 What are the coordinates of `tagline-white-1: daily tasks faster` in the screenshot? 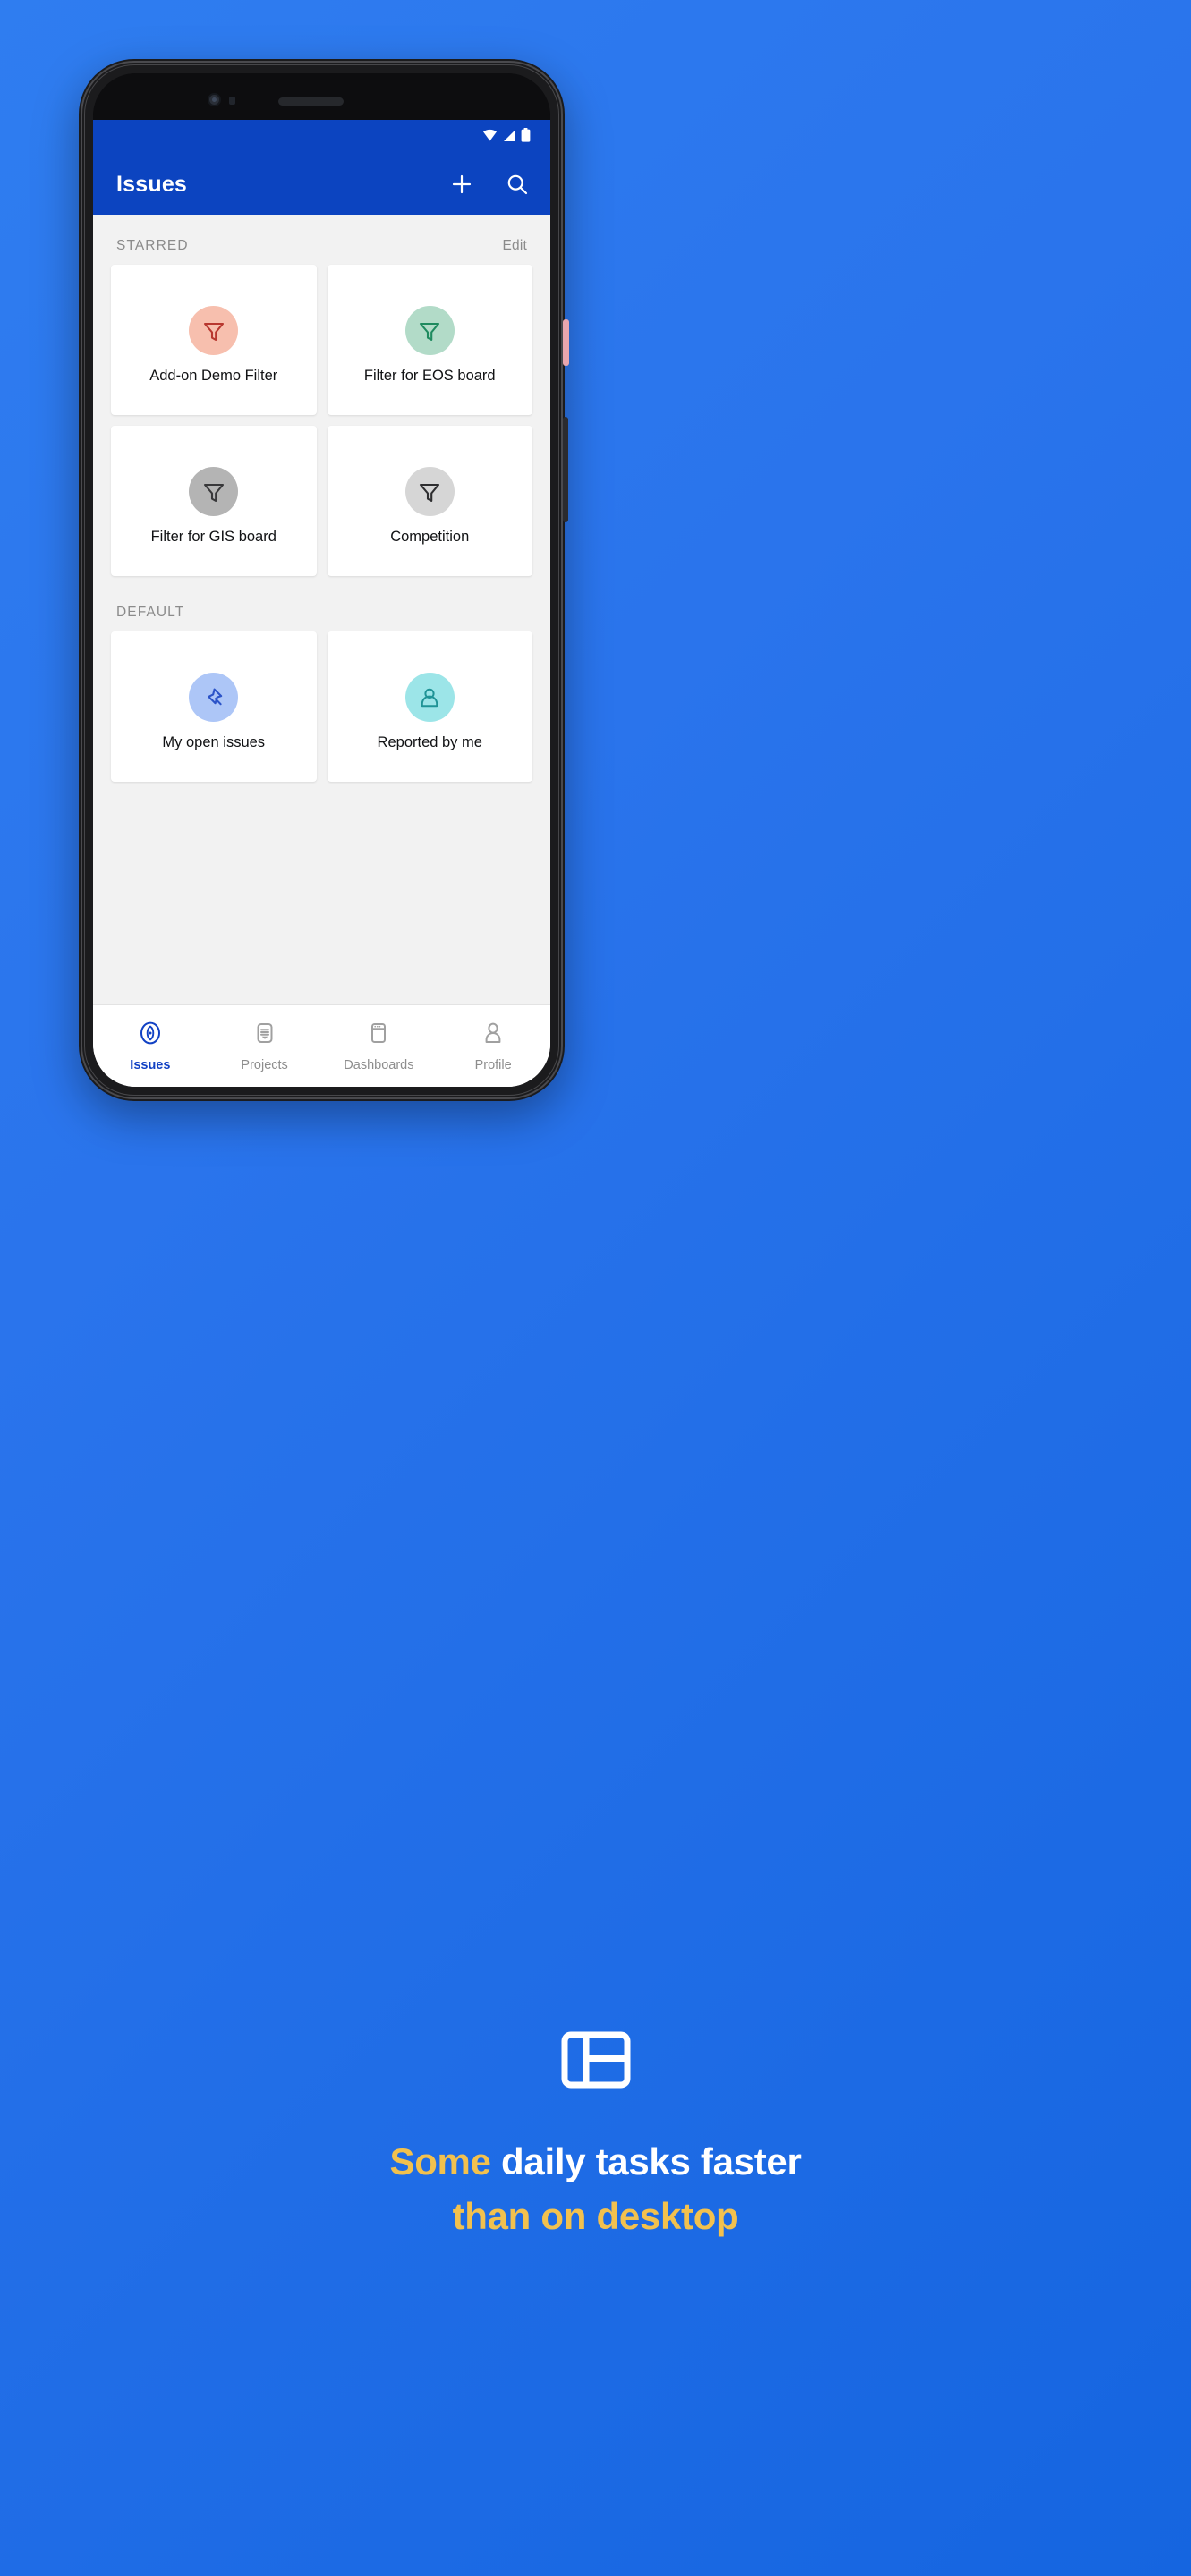 It's located at (651, 2161).